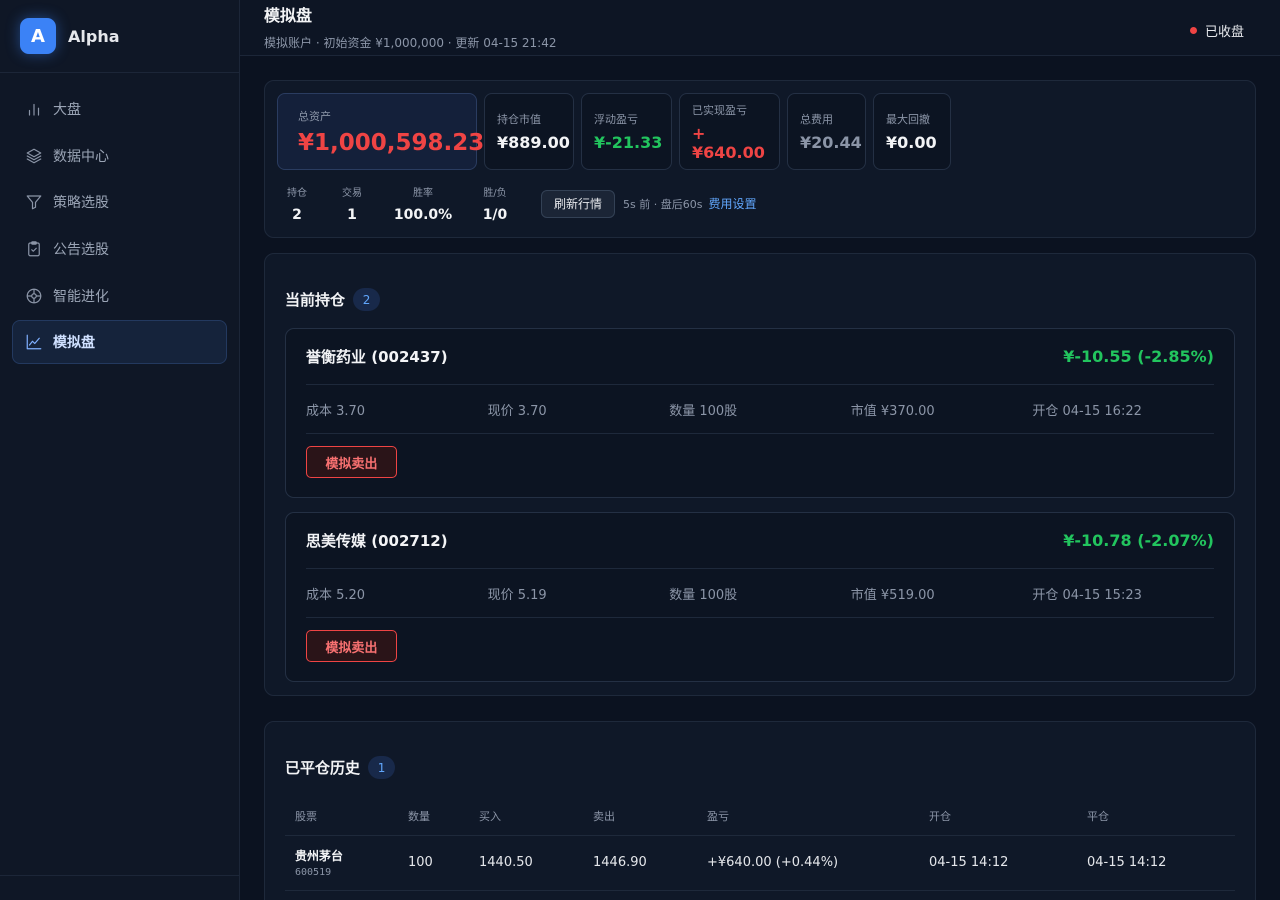 This screenshot has height=900, width=1280. What do you see at coordinates (314, 116) in the screenshot?
I see `stat-label: 总资产` at bounding box center [314, 116].